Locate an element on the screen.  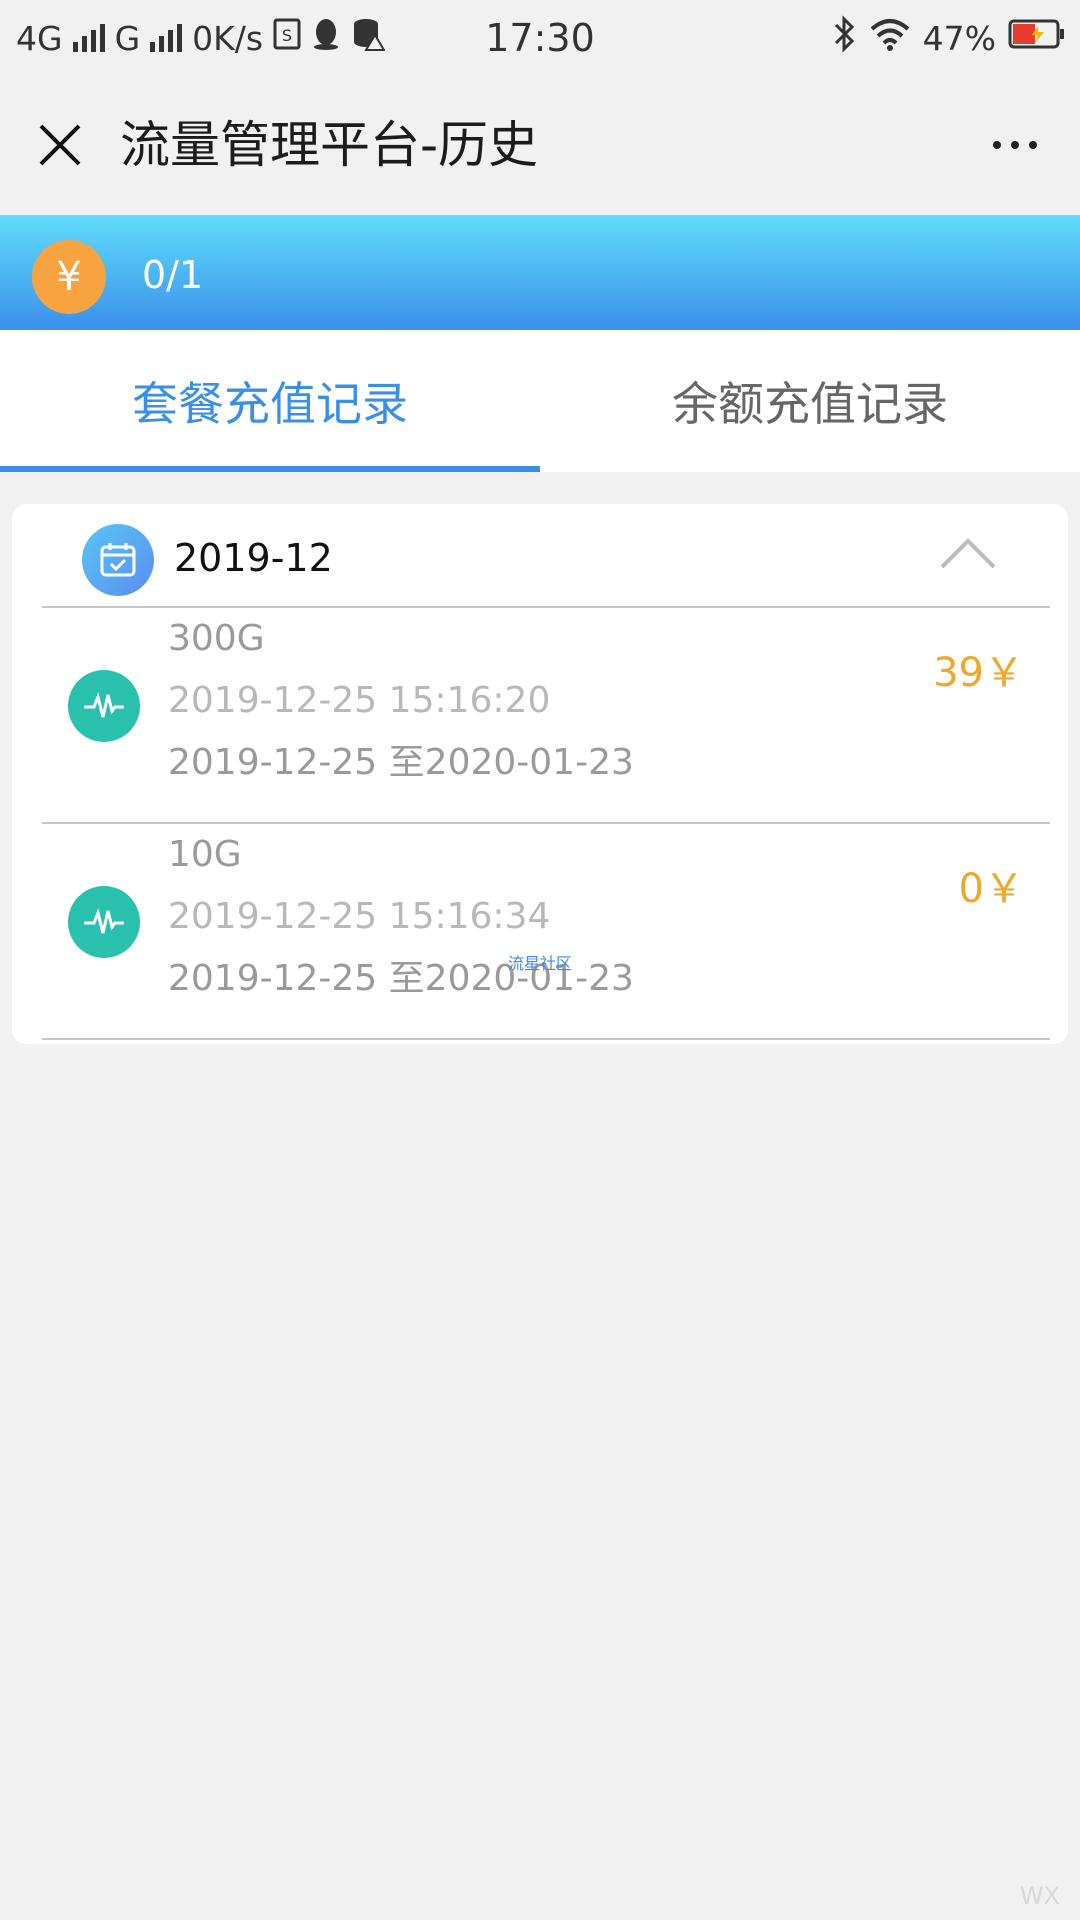
sim-icon: S is located at coordinates (287, 38).